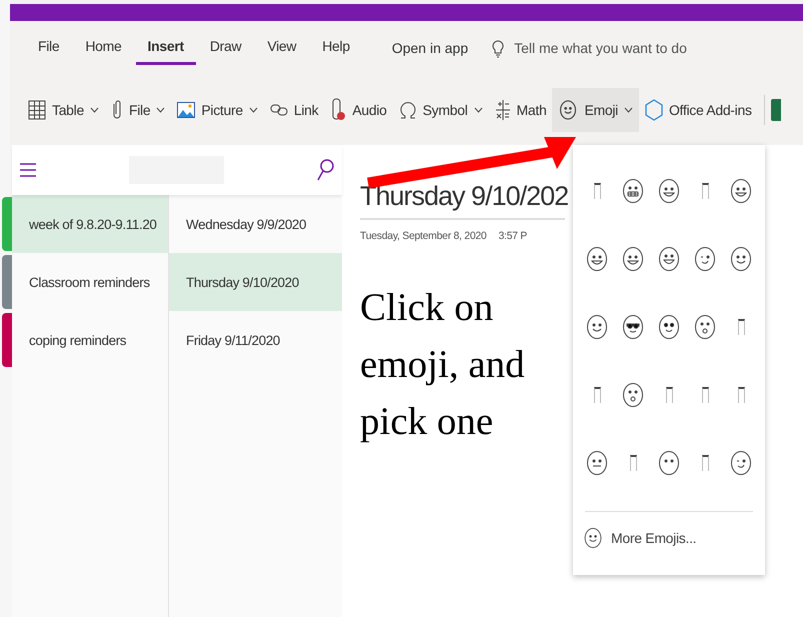  What do you see at coordinates (63, 110) in the screenshot?
I see `toolbar-button: Table` at bounding box center [63, 110].